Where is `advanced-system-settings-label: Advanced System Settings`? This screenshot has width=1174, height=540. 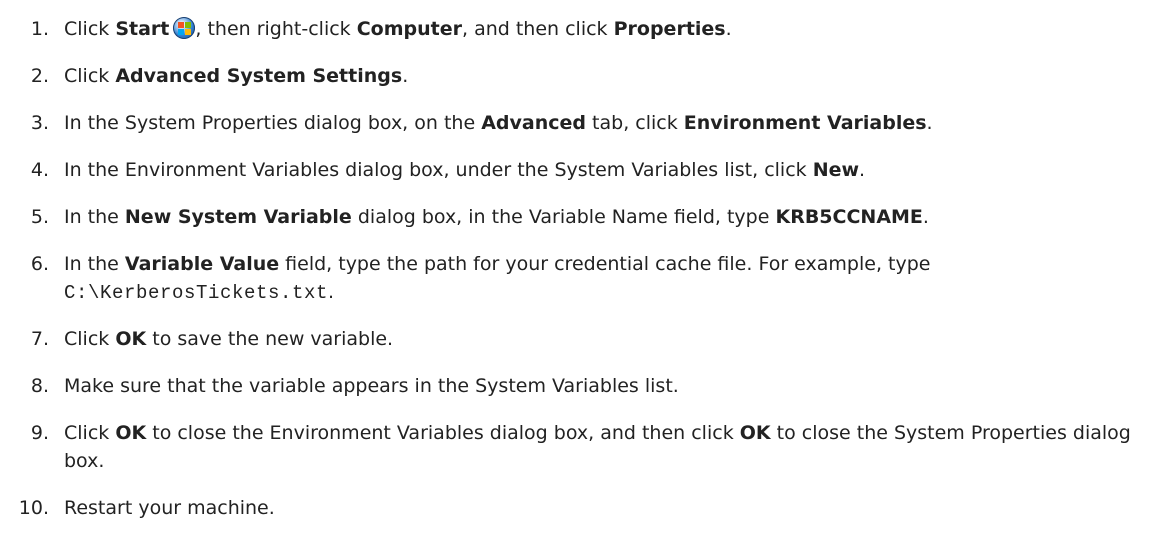 advanced-system-settings-label: Advanced System Settings is located at coordinates (259, 76).